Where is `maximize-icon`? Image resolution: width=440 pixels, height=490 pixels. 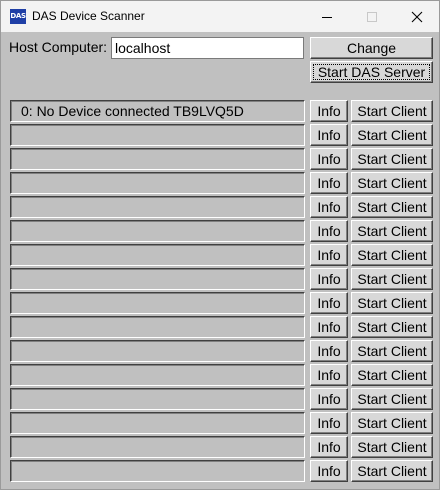 maximize-icon is located at coordinates (371, 16).